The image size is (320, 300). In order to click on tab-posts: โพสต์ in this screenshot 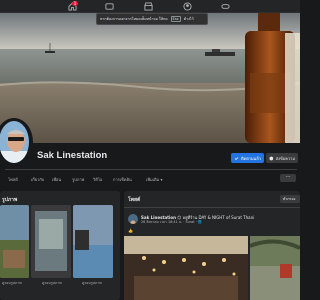, I will do `click(13, 179)`.